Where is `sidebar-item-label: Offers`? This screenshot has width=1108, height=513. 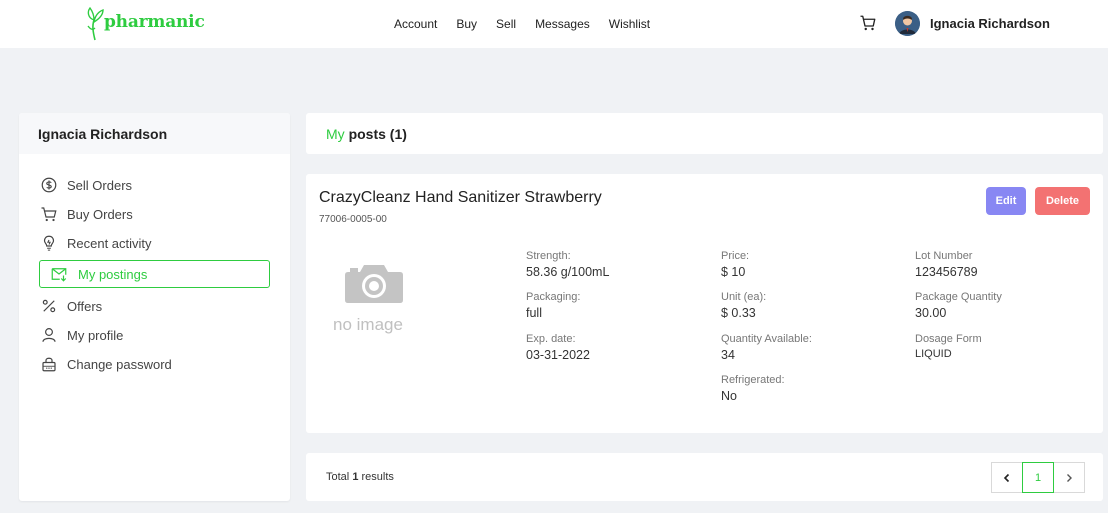 sidebar-item-label: Offers is located at coordinates (85, 306).